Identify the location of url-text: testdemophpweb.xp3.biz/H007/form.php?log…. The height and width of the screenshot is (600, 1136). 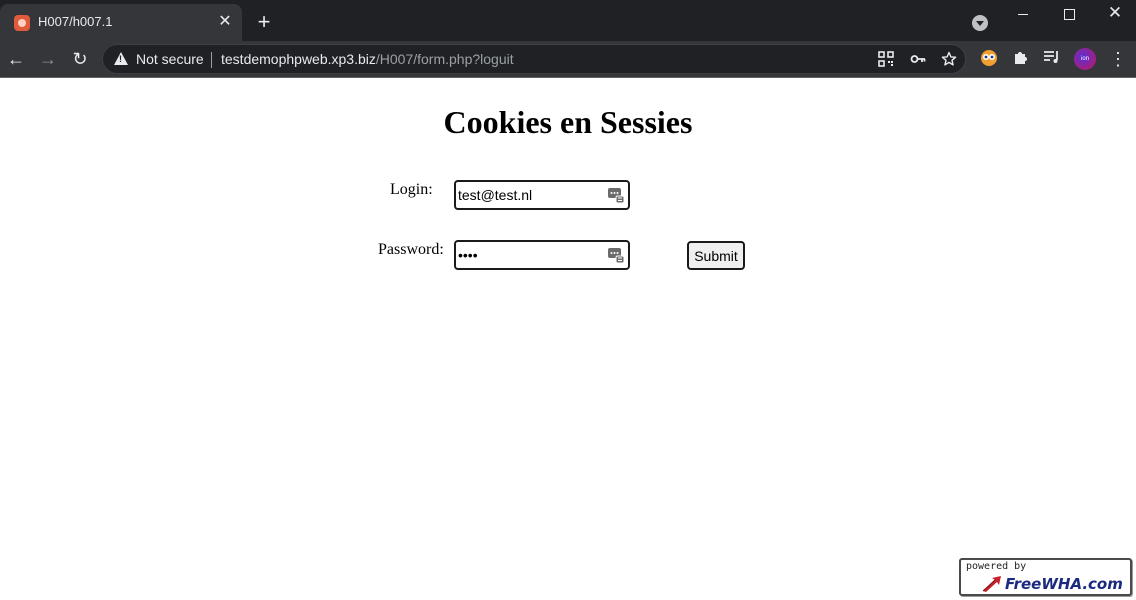
(367, 59).